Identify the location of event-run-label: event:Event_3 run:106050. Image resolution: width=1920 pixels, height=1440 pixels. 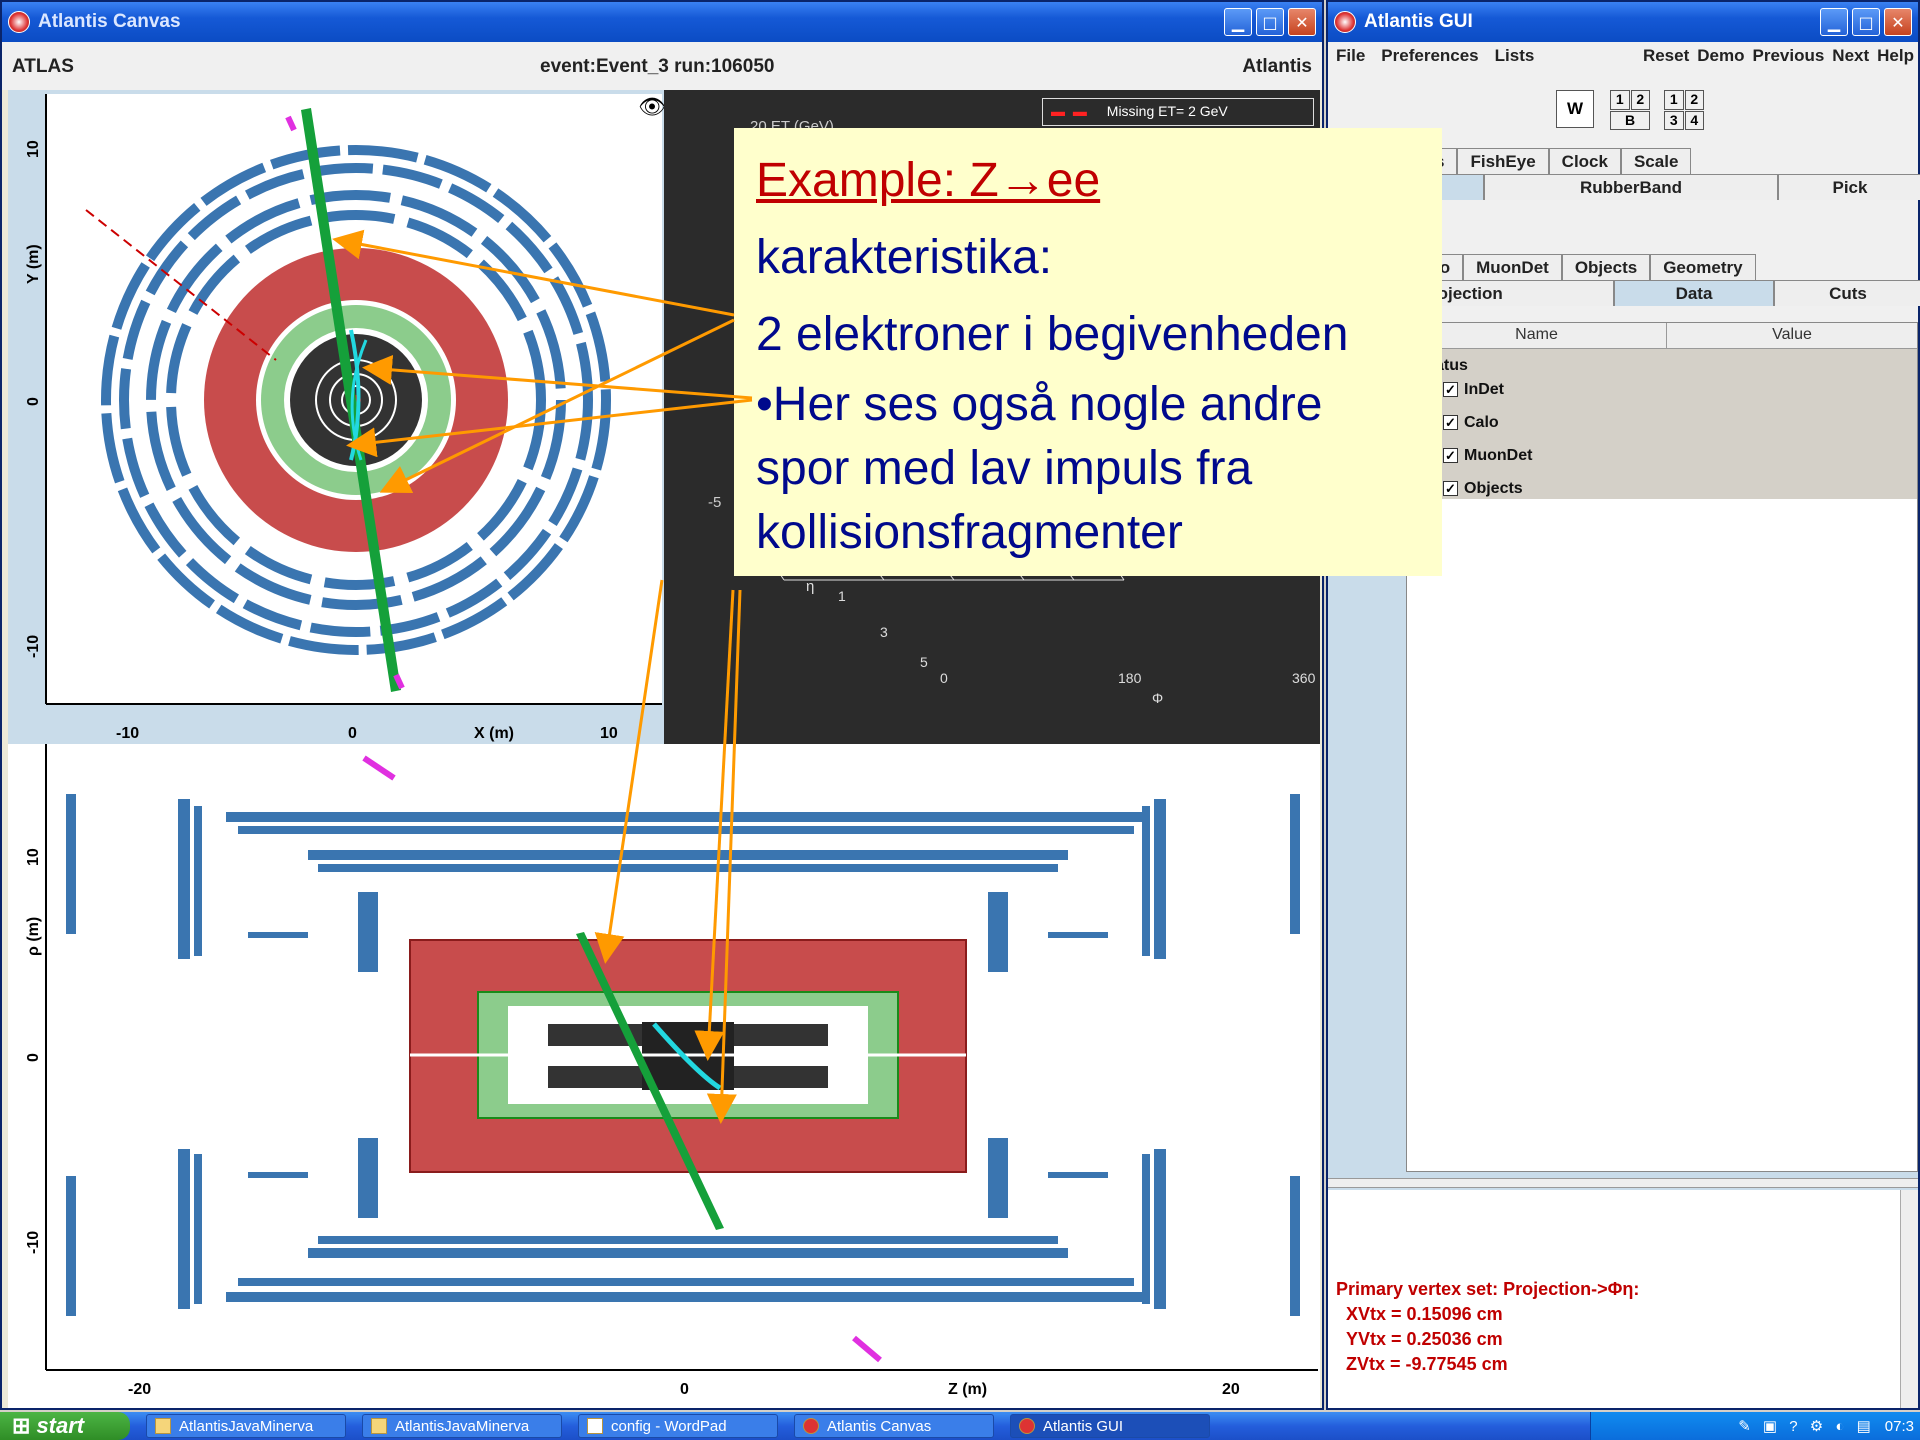
(657, 66).